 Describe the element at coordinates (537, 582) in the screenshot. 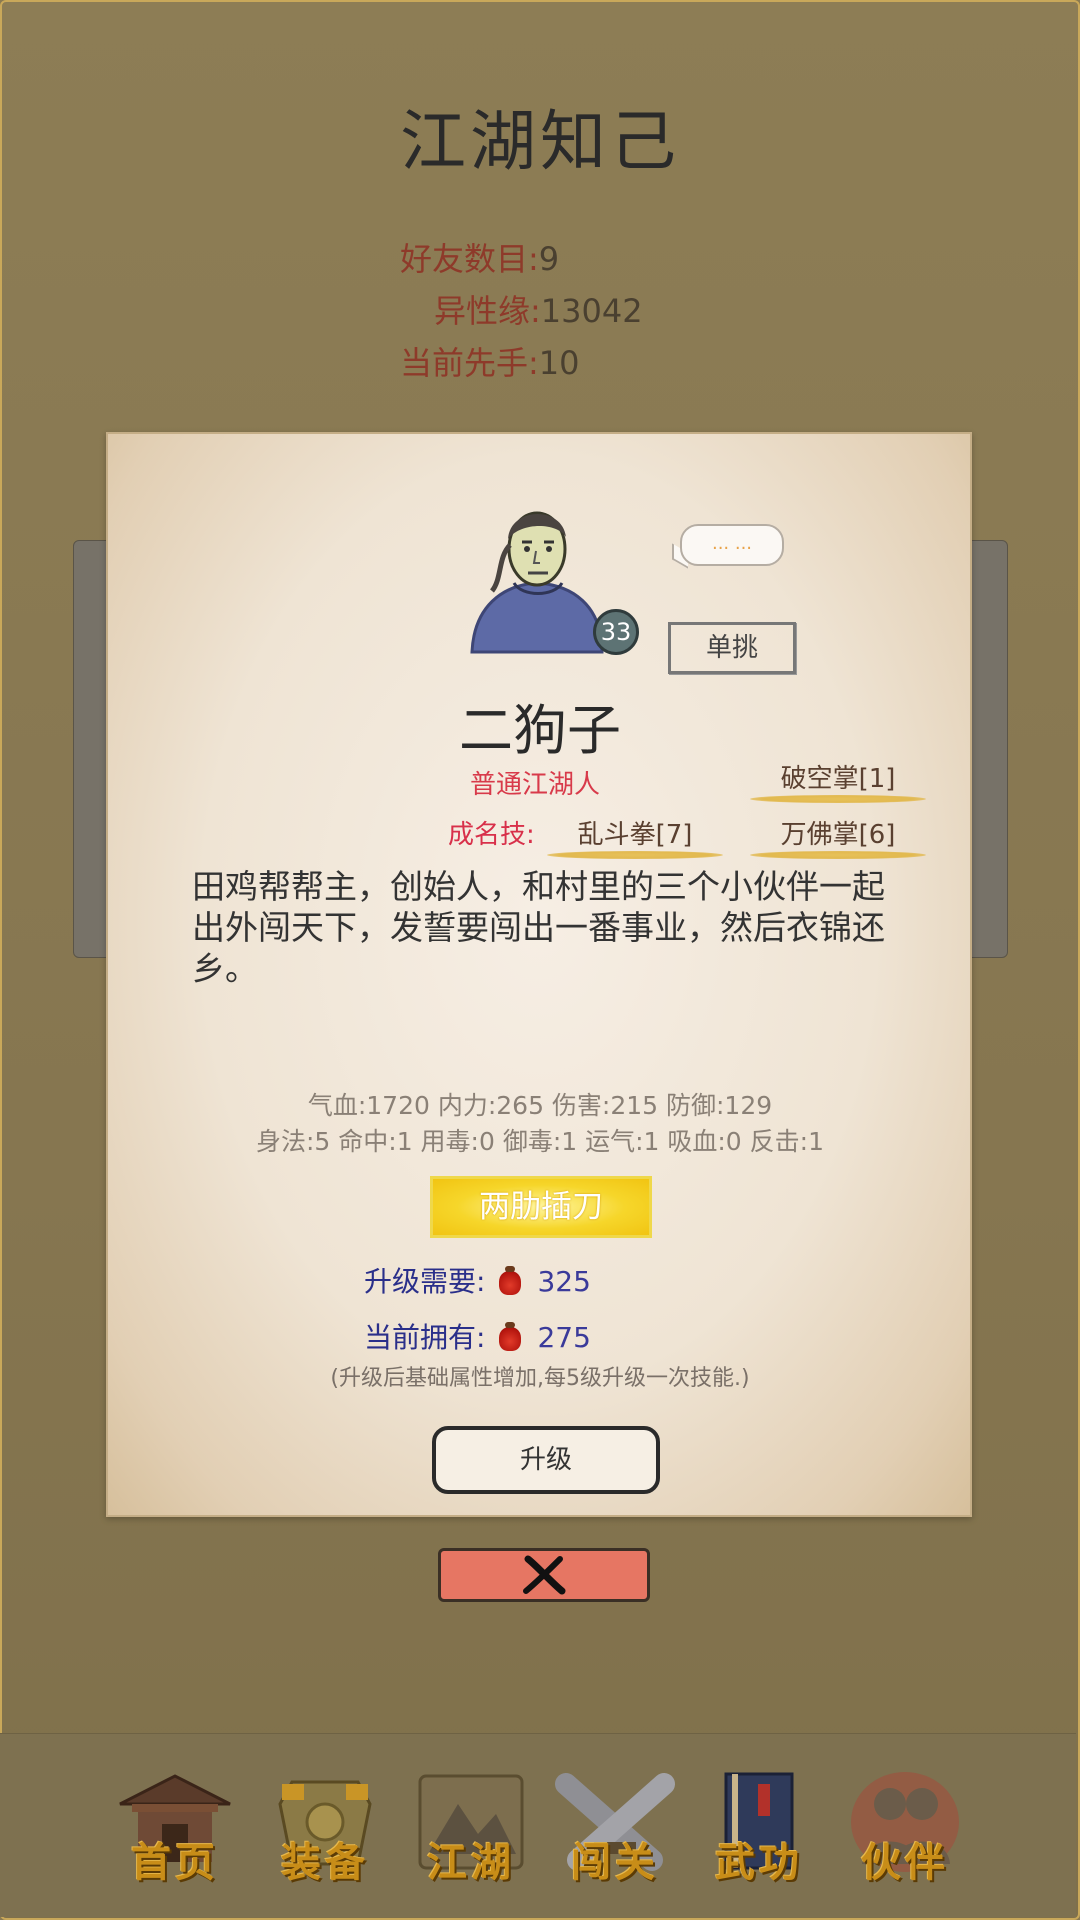

I see `partner-portrait` at that location.